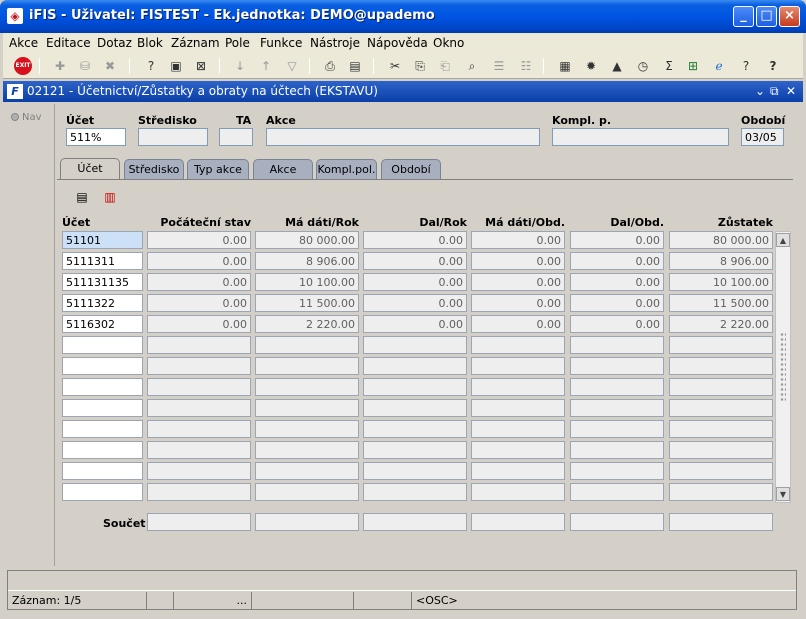 This screenshot has height=619, width=806. Describe the element at coordinates (307, 303) in the screenshot. I see `grid-cell: 11 500.00` at that location.